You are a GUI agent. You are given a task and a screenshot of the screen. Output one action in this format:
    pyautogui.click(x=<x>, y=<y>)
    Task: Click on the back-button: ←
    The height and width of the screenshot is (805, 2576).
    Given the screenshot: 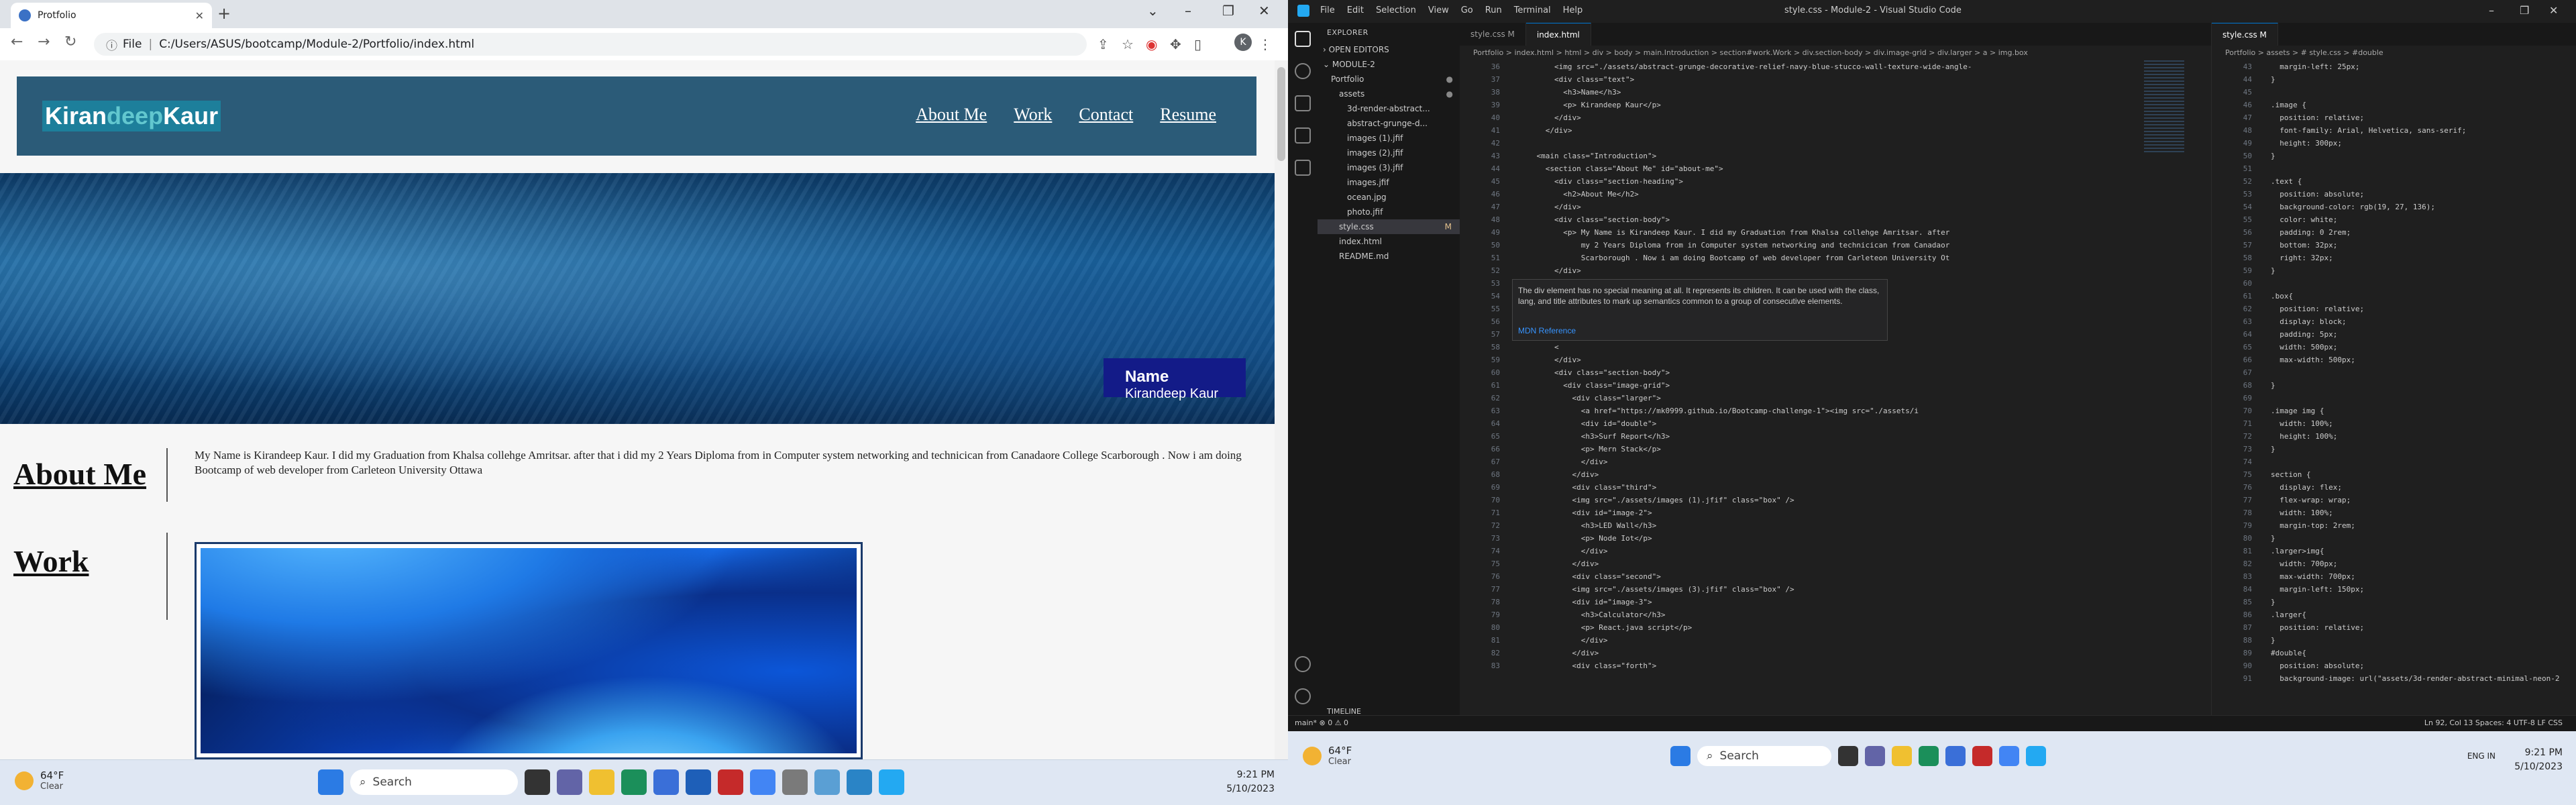 What is the action you would take?
    pyautogui.click(x=17, y=42)
    